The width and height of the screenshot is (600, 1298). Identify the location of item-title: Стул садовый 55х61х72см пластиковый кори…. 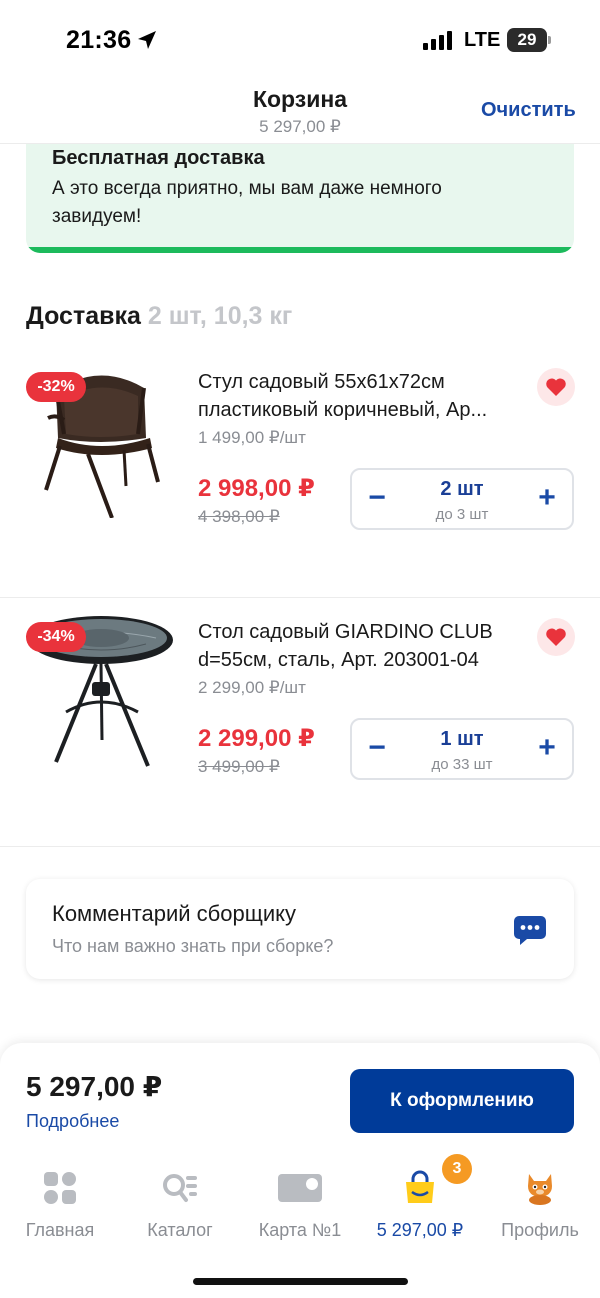
(363, 396).